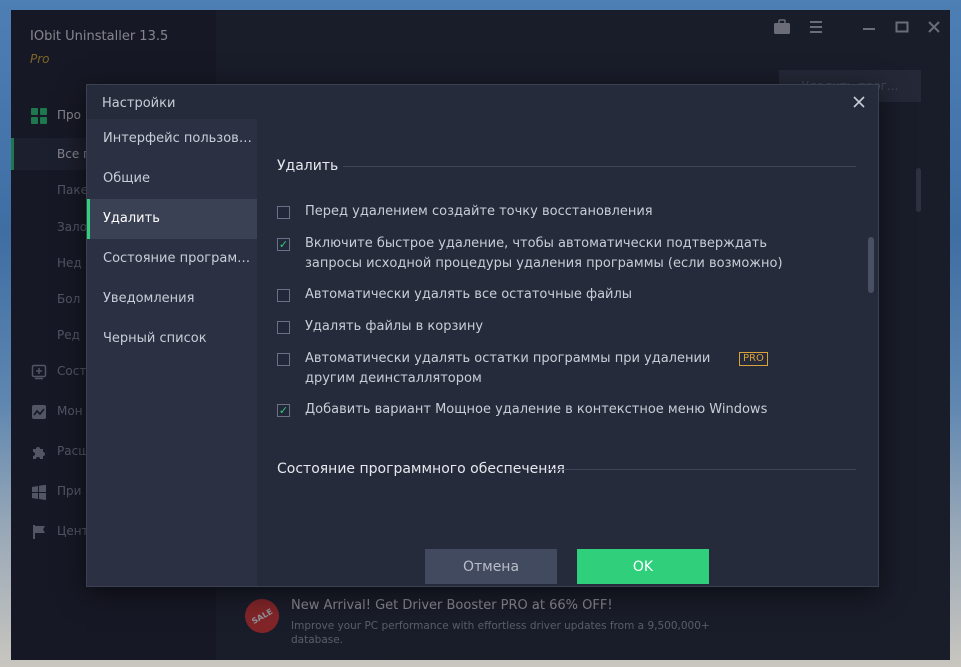 The height and width of the screenshot is (667, 961). I want to click on ok-button: OK, so click(643, 566).